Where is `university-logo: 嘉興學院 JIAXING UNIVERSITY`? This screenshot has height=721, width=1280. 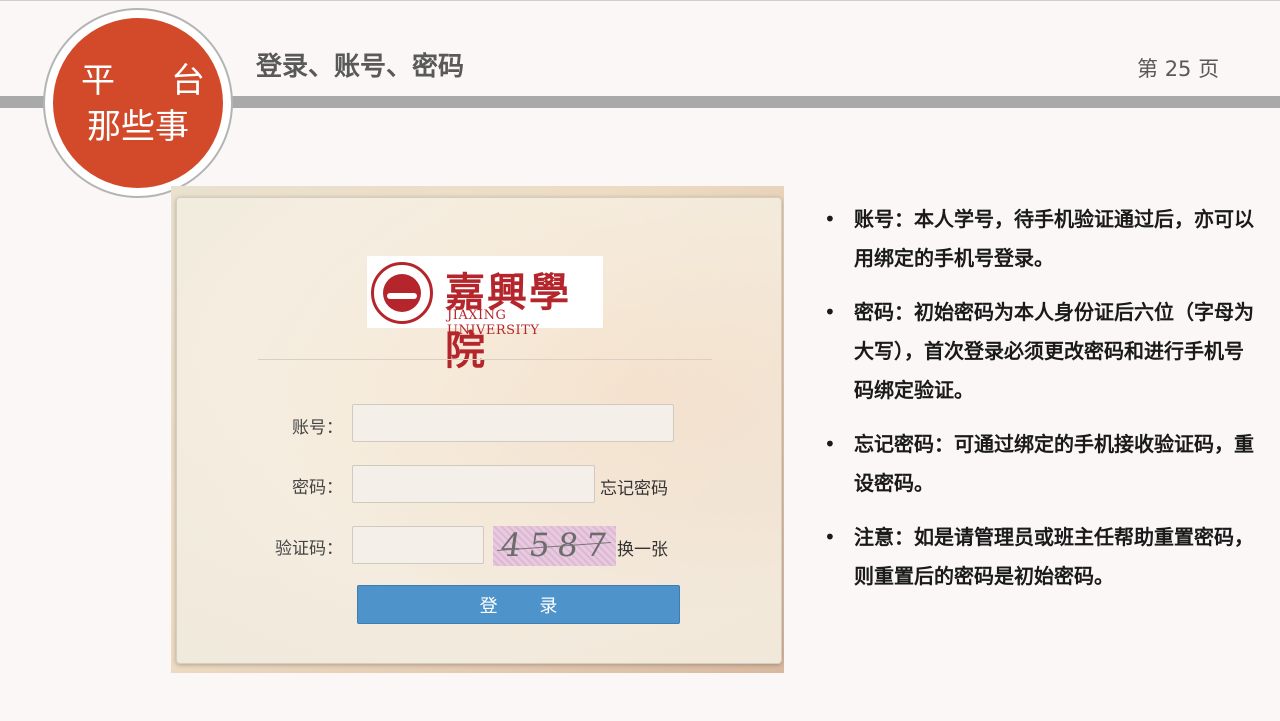 university-logo: 嘉興學院 JIAXING UNIVERSITY is located at coordinates (485, 315).